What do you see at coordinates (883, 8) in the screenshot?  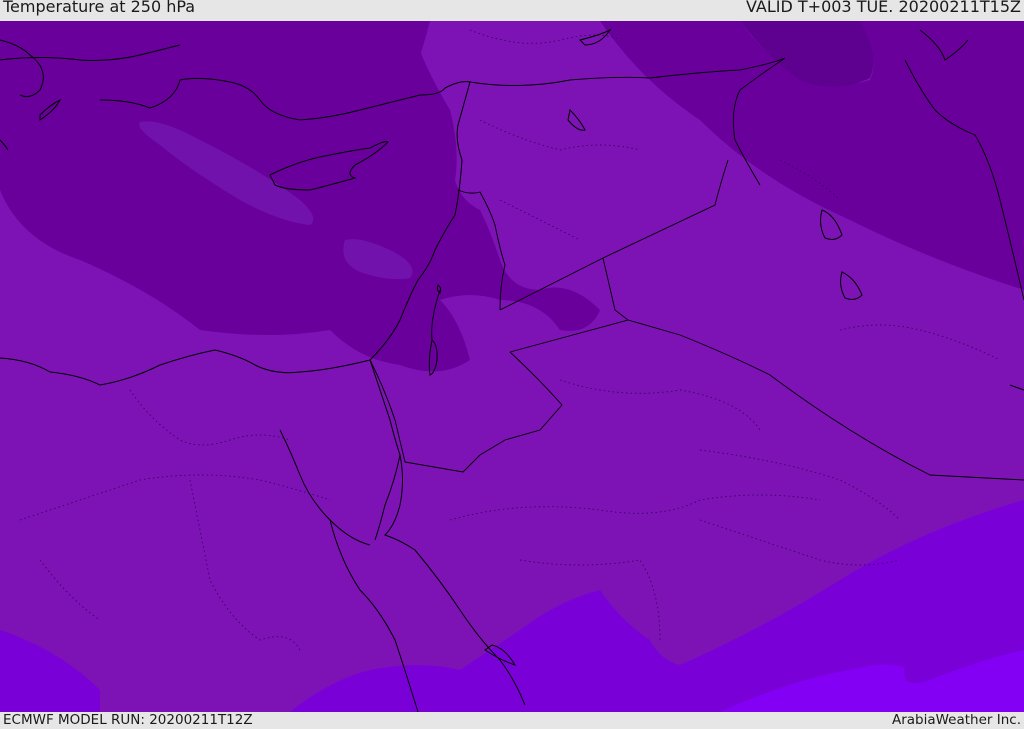 I see `valid-time: VALID T+003 TUE. 20200211T15Z` at bounding box center [883, 8].